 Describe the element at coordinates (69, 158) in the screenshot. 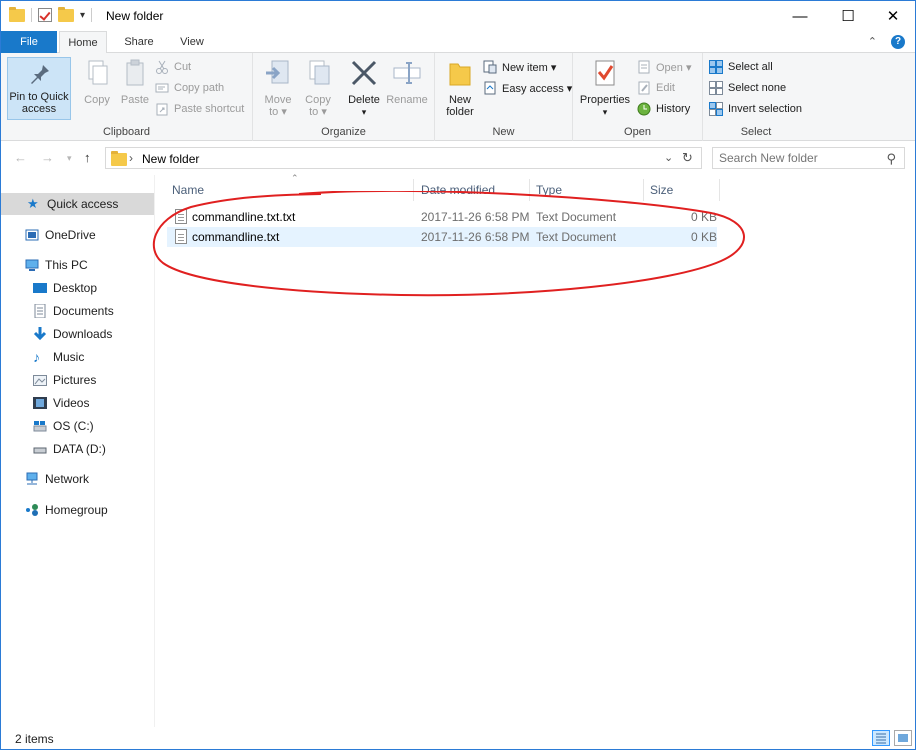

I see `recent-locations-icon: ▾` at that location.